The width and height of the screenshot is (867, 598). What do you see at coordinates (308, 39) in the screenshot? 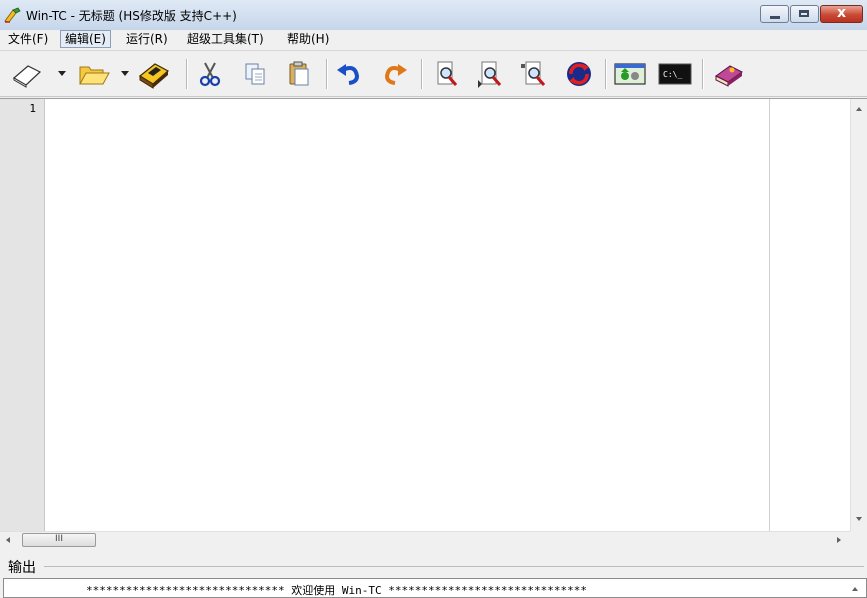
I see `menu-help: 帮助(H)` at bounding box center [308, 39].